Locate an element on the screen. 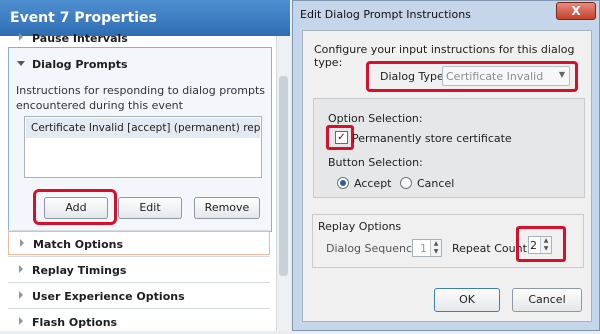  add-highlight is located at coordinates (75, 207).